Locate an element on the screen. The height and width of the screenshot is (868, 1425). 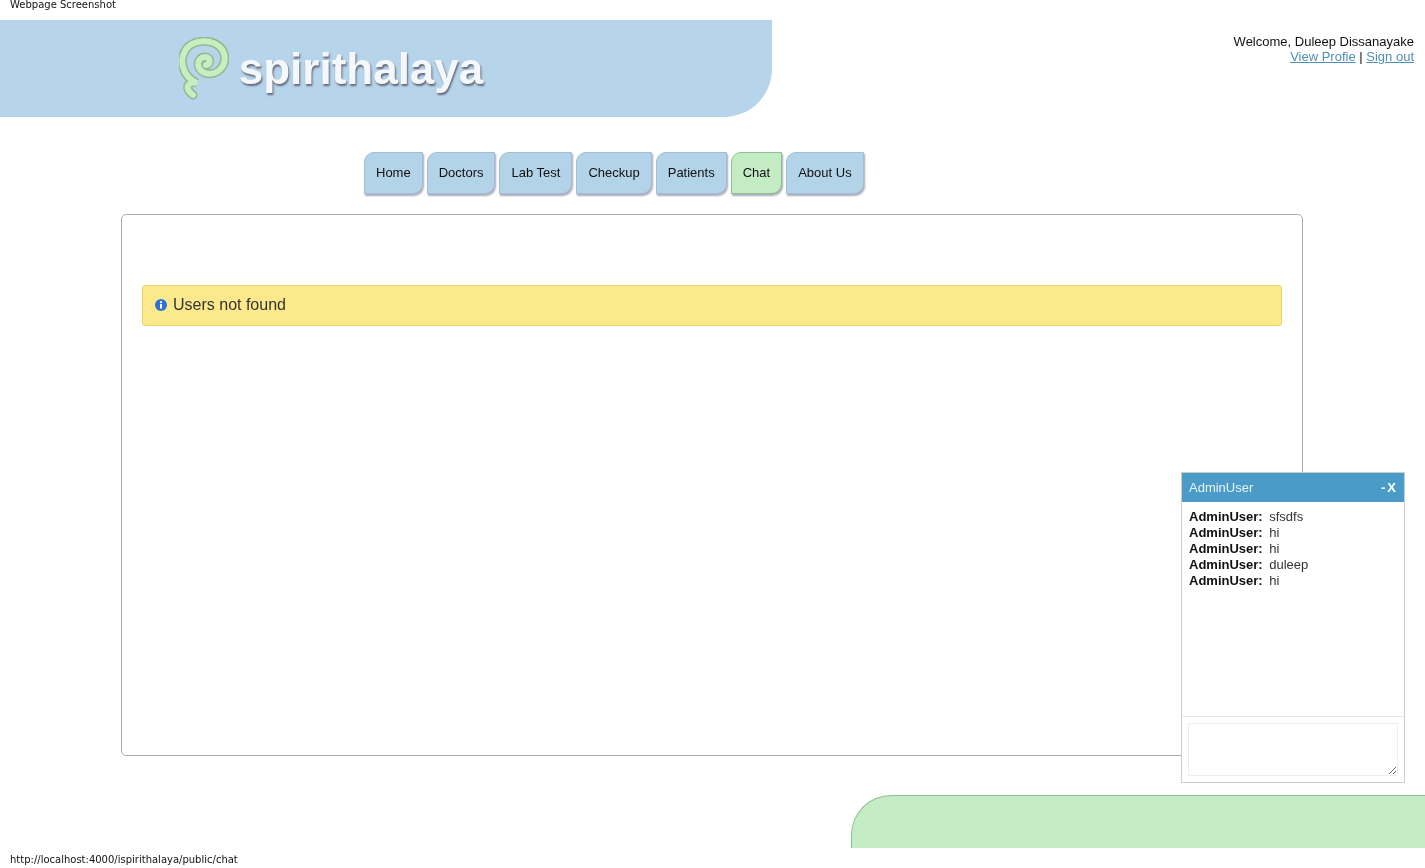
alert-message: Users not found is located at coordinates (229, 305).